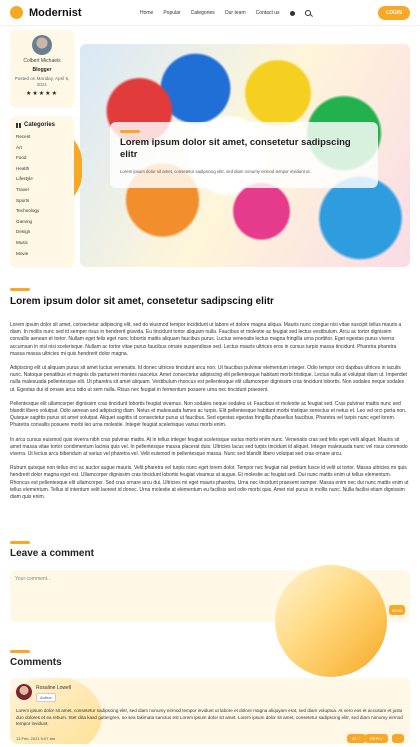 Image resolution: width=420 pixels, height=747 pixels. What do you see at coordinates (42, 201) in the screenshot?
I see `category-item: Sports` at bounding box center [42, 201].